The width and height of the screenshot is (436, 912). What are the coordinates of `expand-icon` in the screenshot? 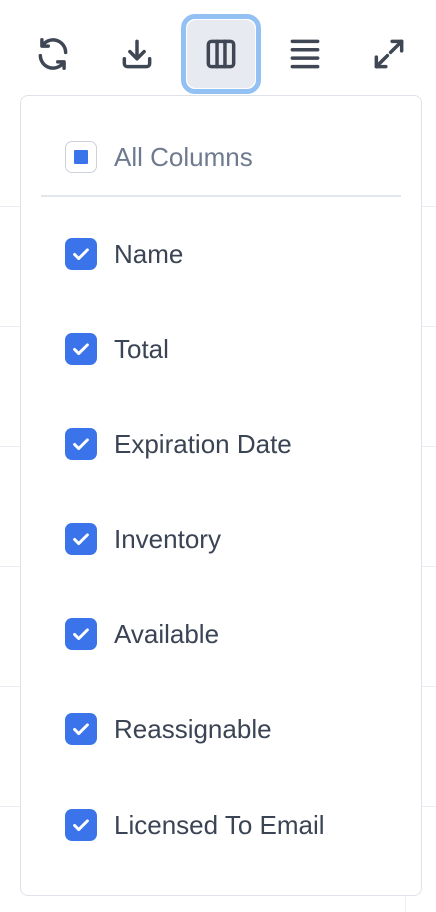 It's located at (389, 54).